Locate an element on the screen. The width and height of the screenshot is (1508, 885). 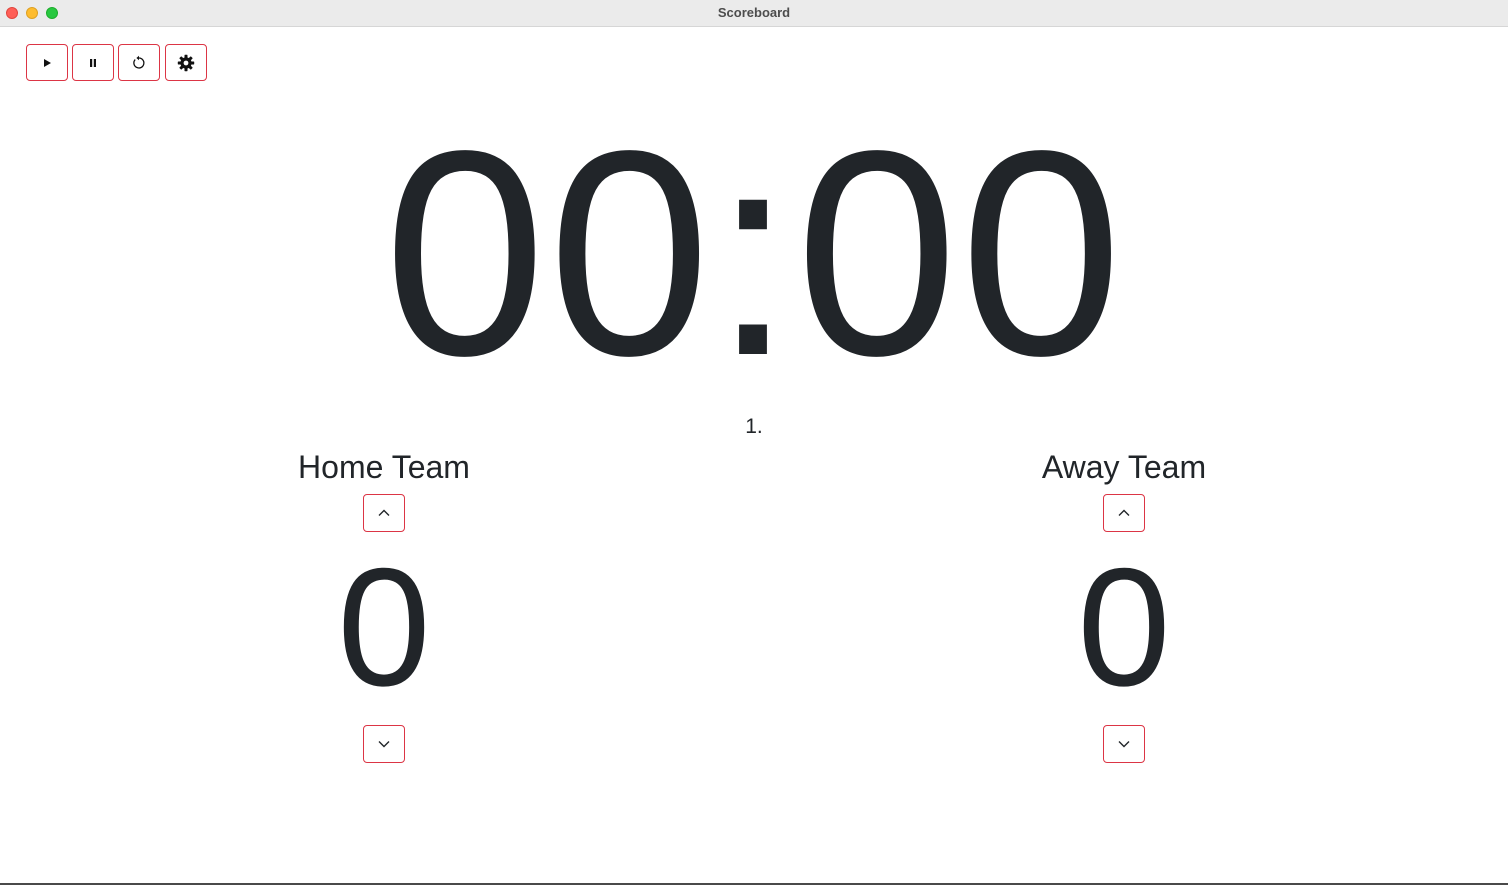
pause-icon is located at coordinates (93, 62).